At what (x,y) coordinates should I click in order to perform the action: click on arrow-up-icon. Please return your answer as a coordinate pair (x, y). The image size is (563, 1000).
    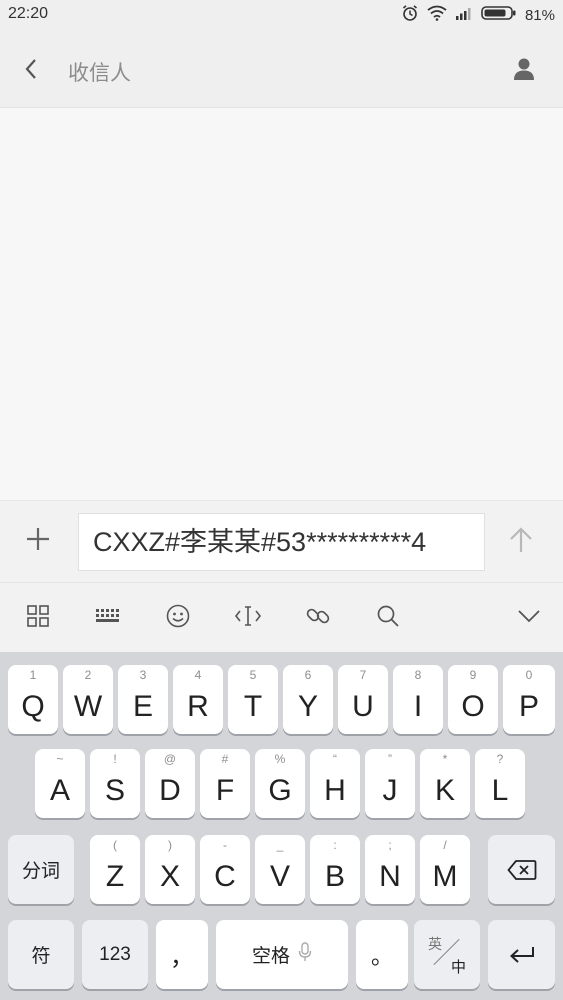
    Looking at the image, I should click on (521, 542).